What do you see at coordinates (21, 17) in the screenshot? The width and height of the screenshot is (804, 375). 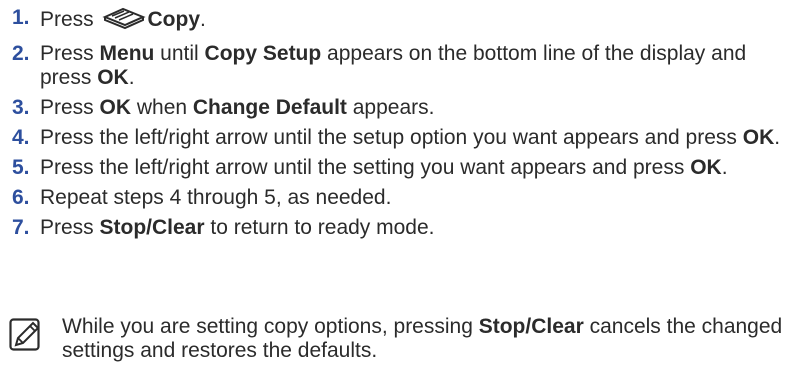 I see `step-number: 1.` at bounding box center [21, 17].